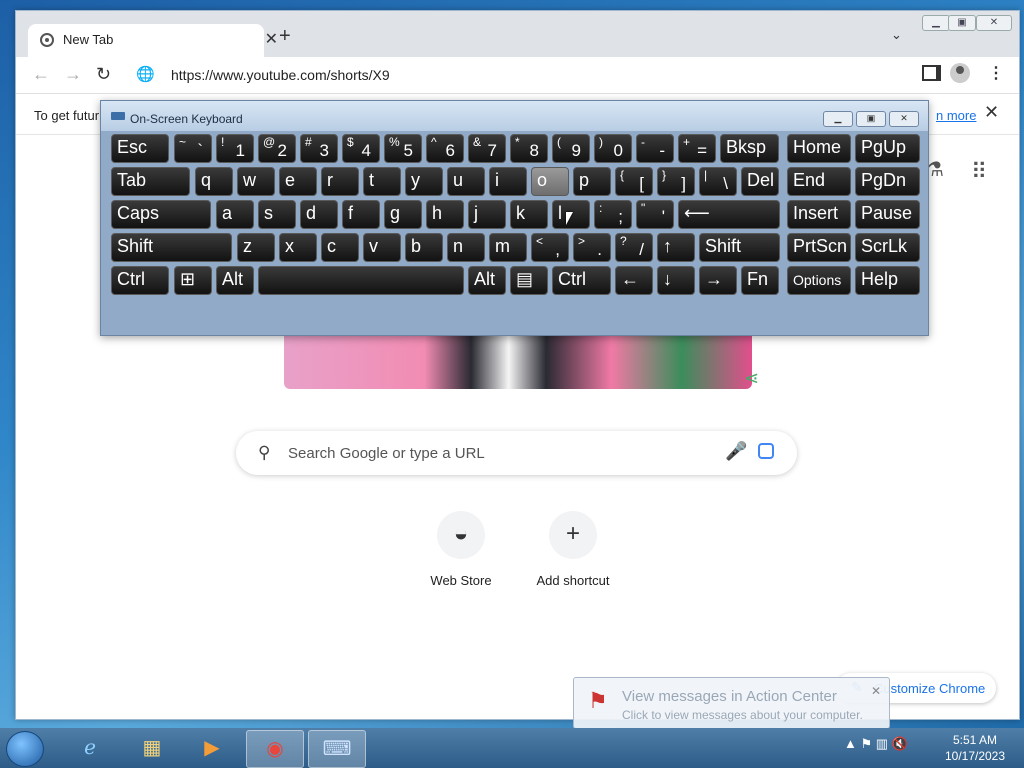 This screenshot has height=768, width=1024. Describe the element at coordinates (25, 749) in the screenshot. I see `start-button` at that location.